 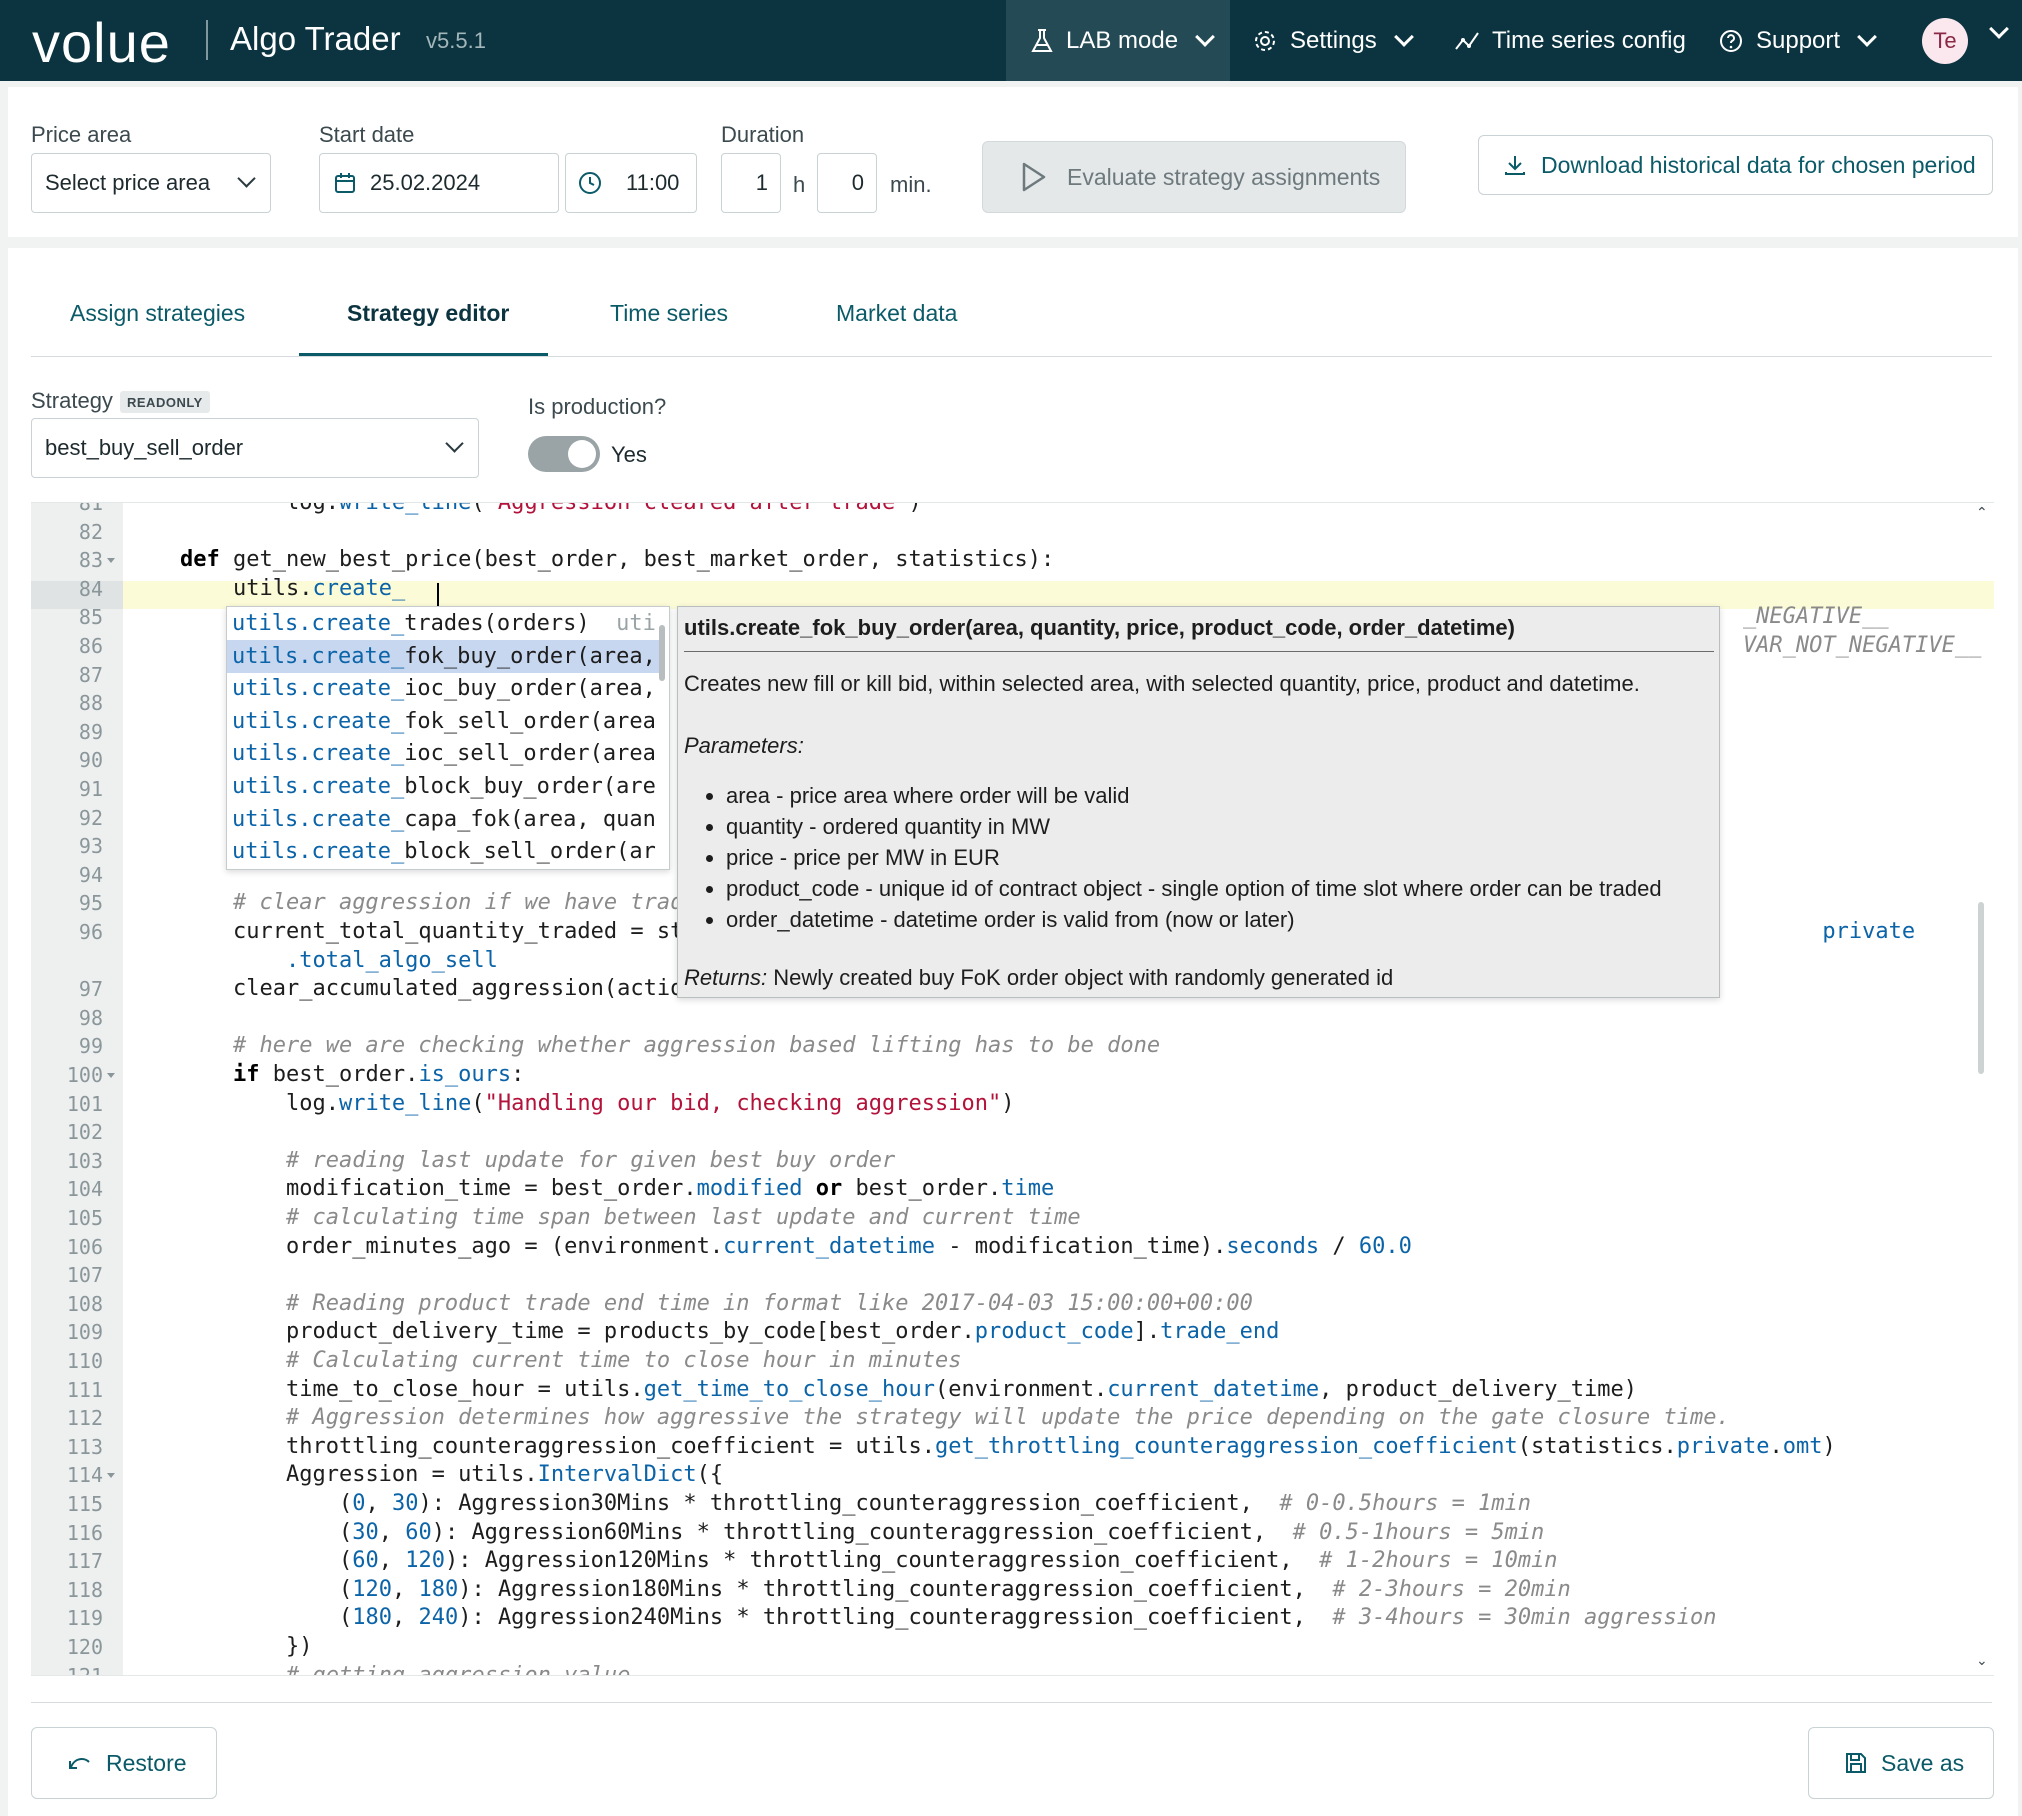 I want to click on strategy-select: best_buy_sell_order, so click(x=255, y=448).